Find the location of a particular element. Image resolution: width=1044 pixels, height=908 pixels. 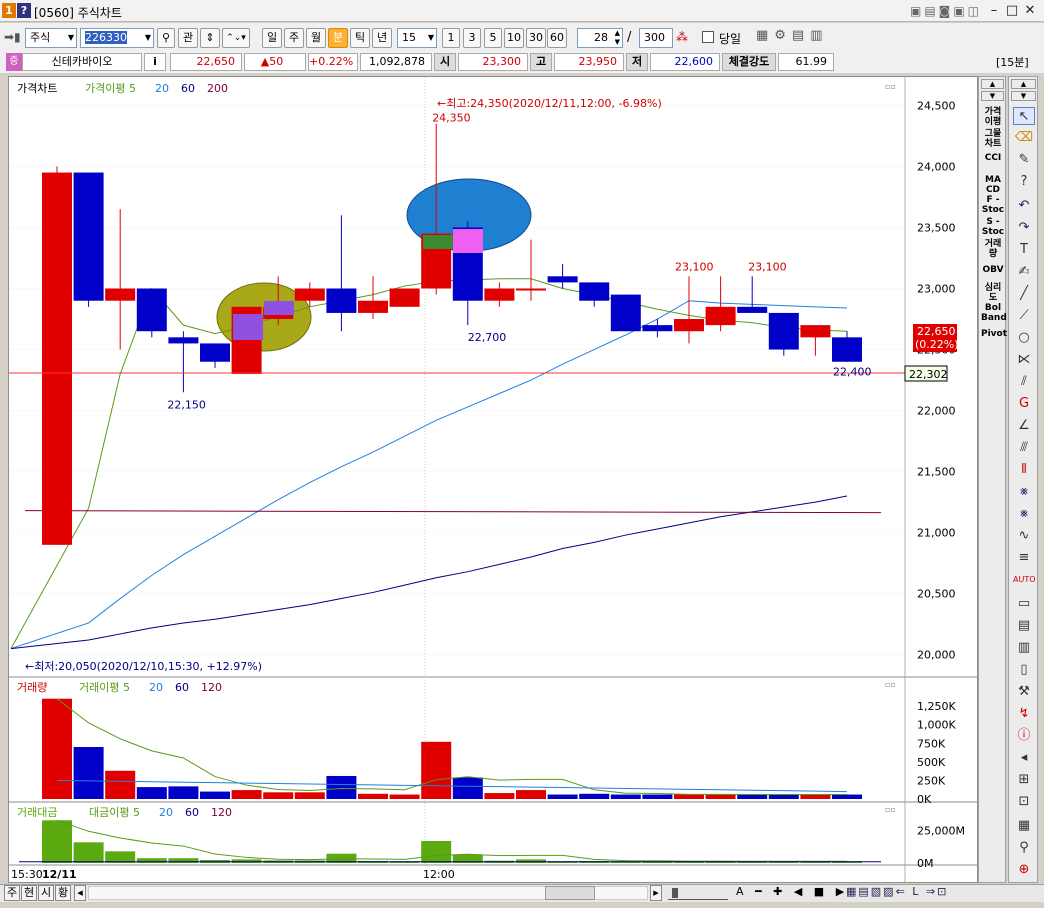

minute-button-5: 5 is located at coordinates (493, 38).